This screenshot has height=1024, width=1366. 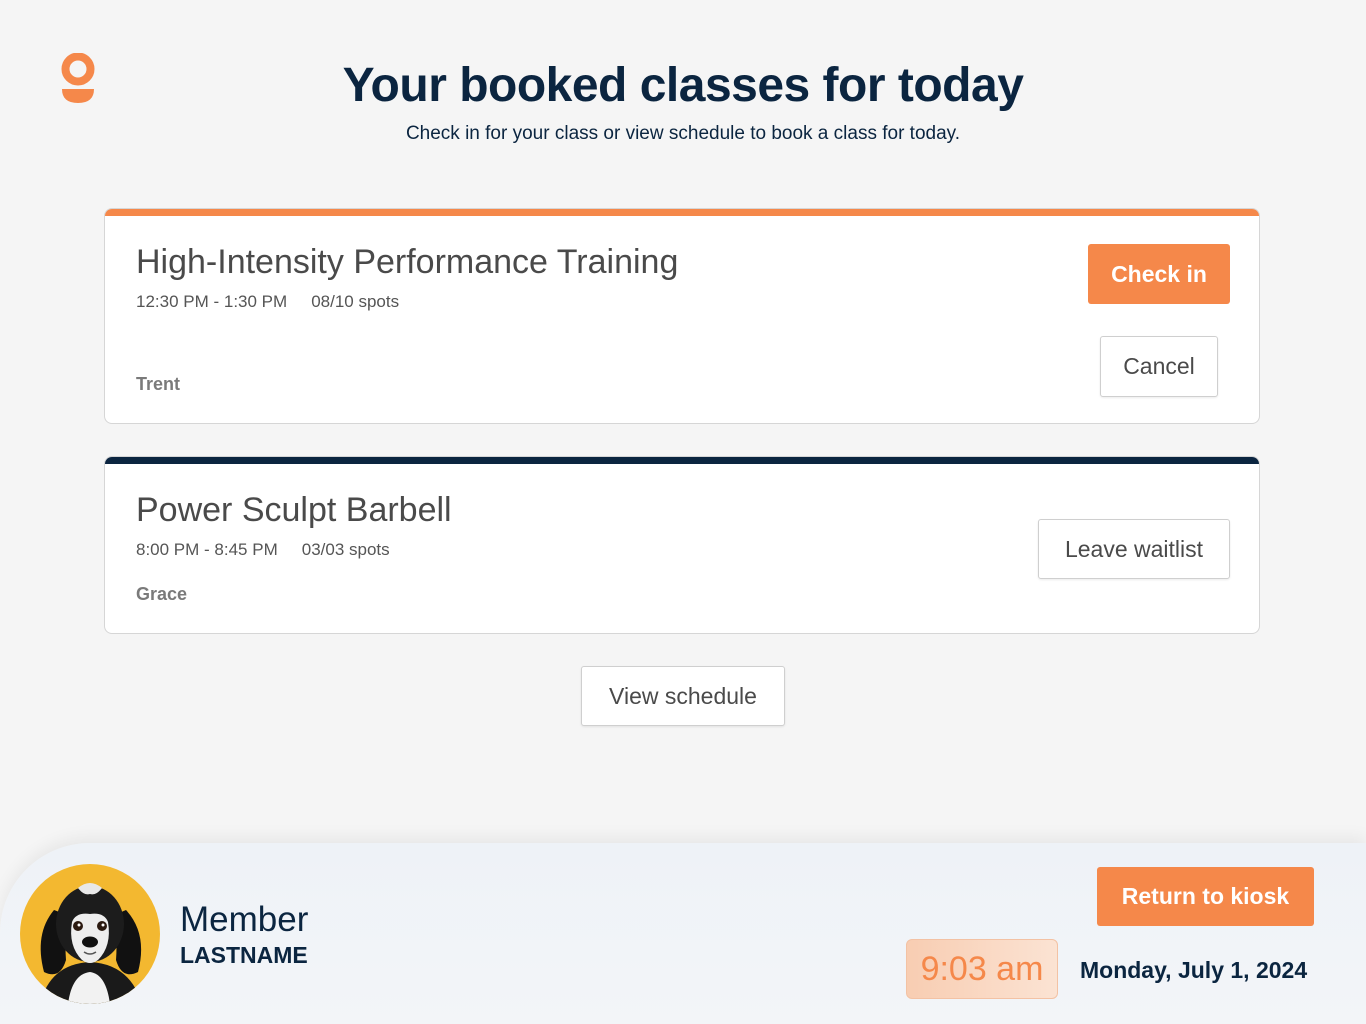 I want to click on class-meta: 8:00 PM - 8:45 PM 03/03 spots, so click(x=263, y=550).